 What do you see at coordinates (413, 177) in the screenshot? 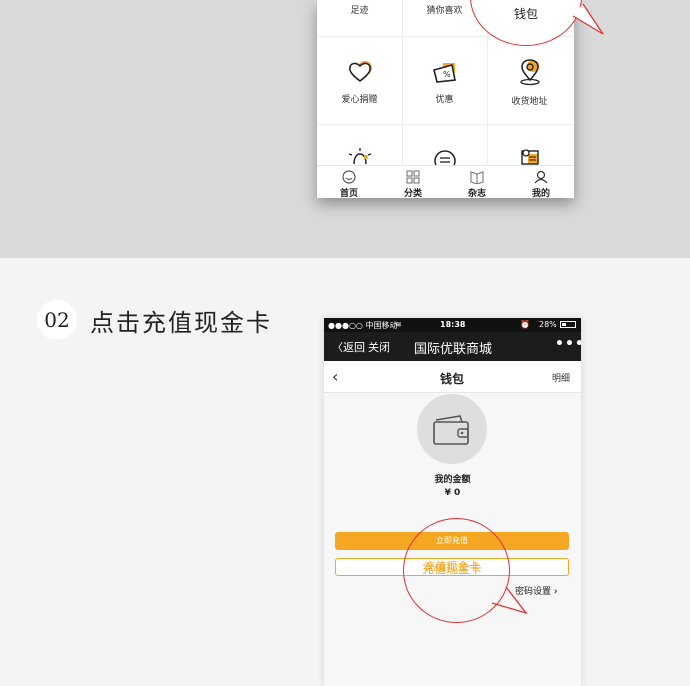
I see `grid-icon` at bounding box center [413, 177].